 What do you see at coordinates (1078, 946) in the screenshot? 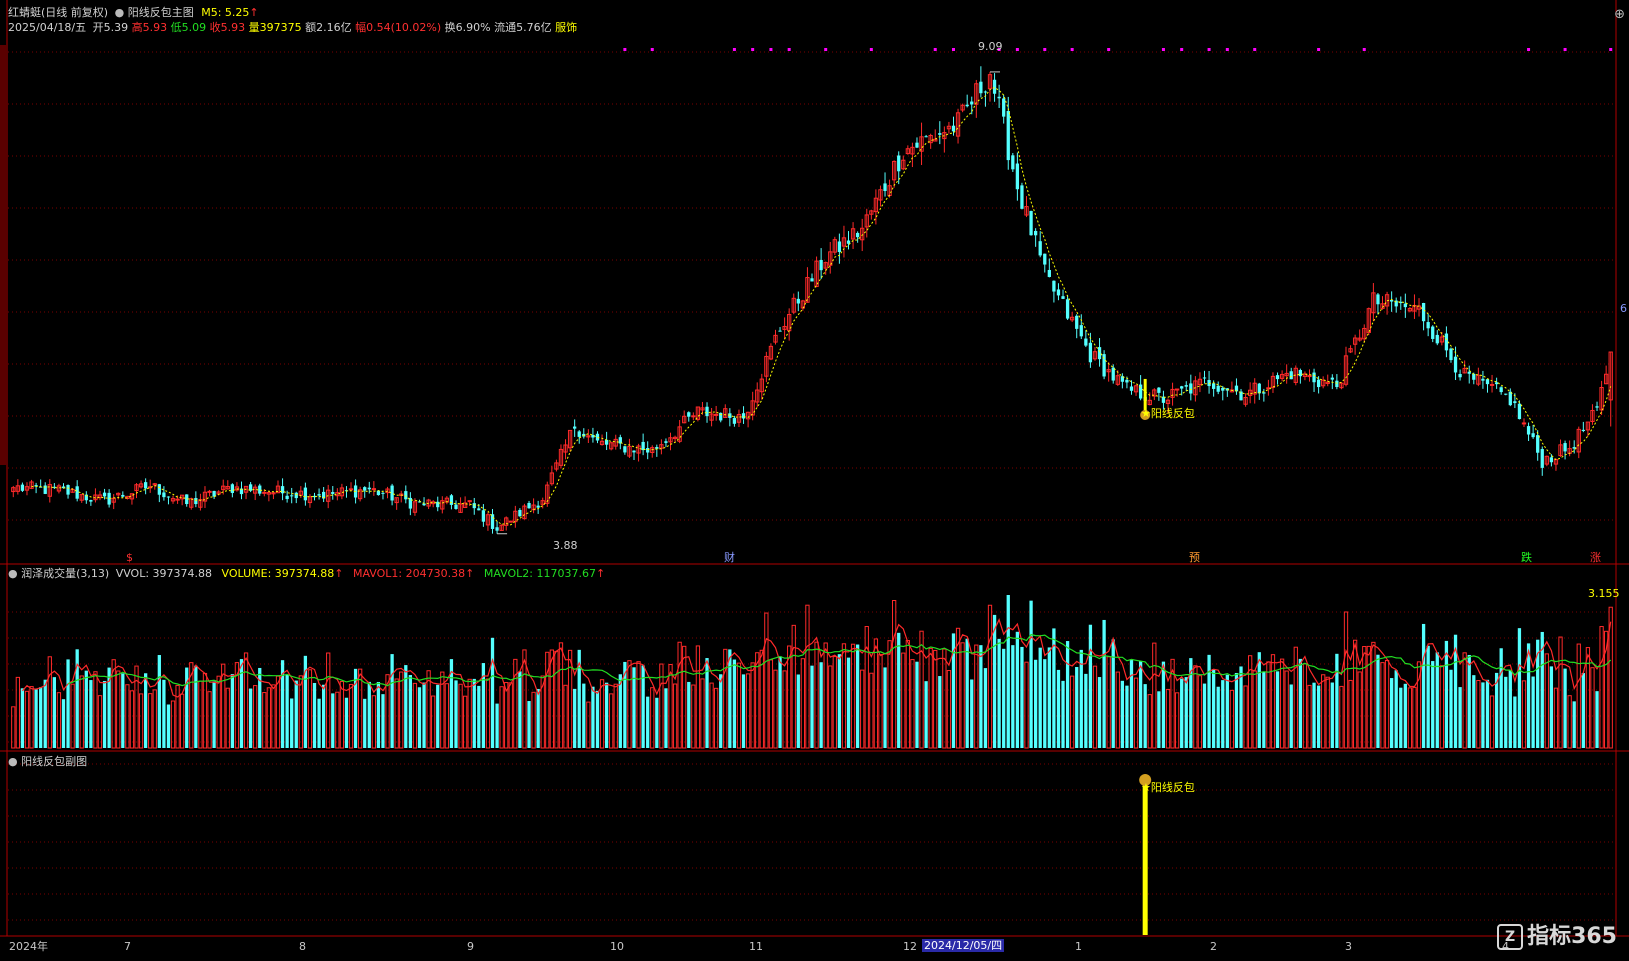
I see `time-label-jan: 1` at bounding box center [1078, 946].